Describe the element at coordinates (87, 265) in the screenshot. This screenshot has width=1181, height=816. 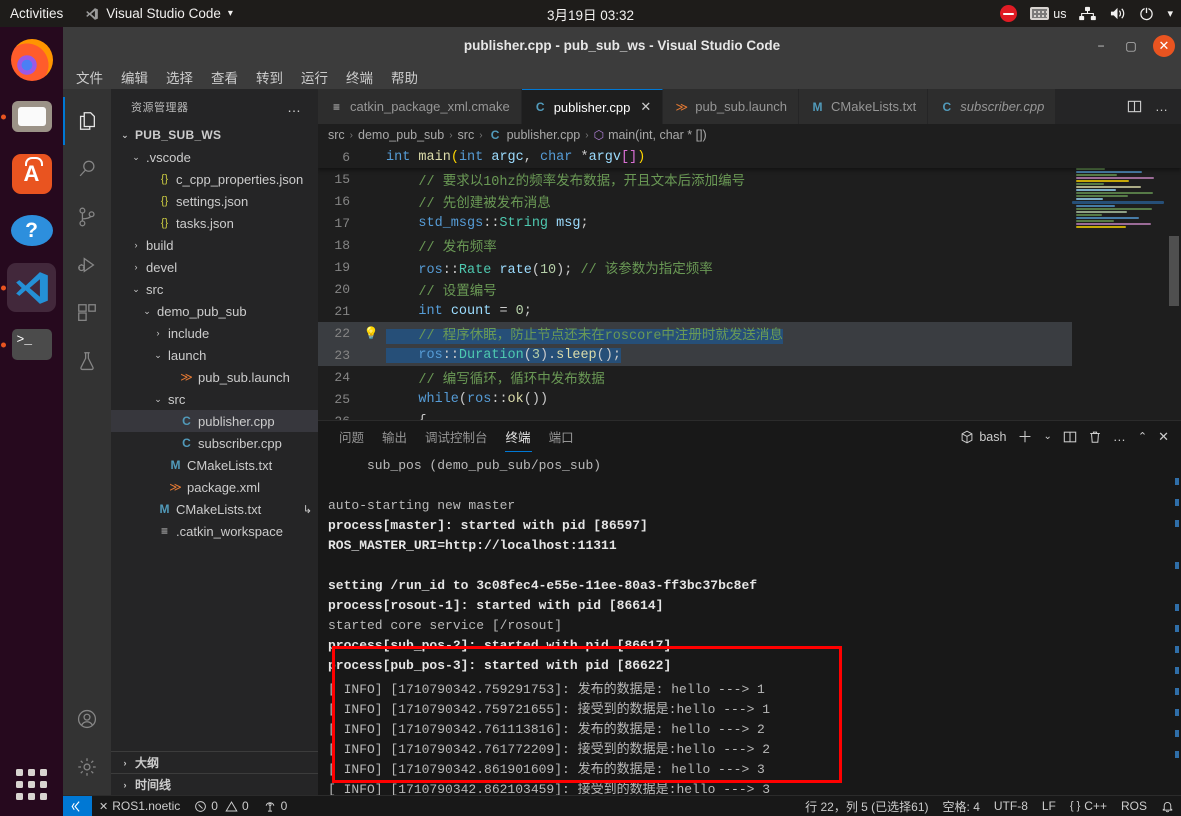
I see `activity-run-debug` at that location.